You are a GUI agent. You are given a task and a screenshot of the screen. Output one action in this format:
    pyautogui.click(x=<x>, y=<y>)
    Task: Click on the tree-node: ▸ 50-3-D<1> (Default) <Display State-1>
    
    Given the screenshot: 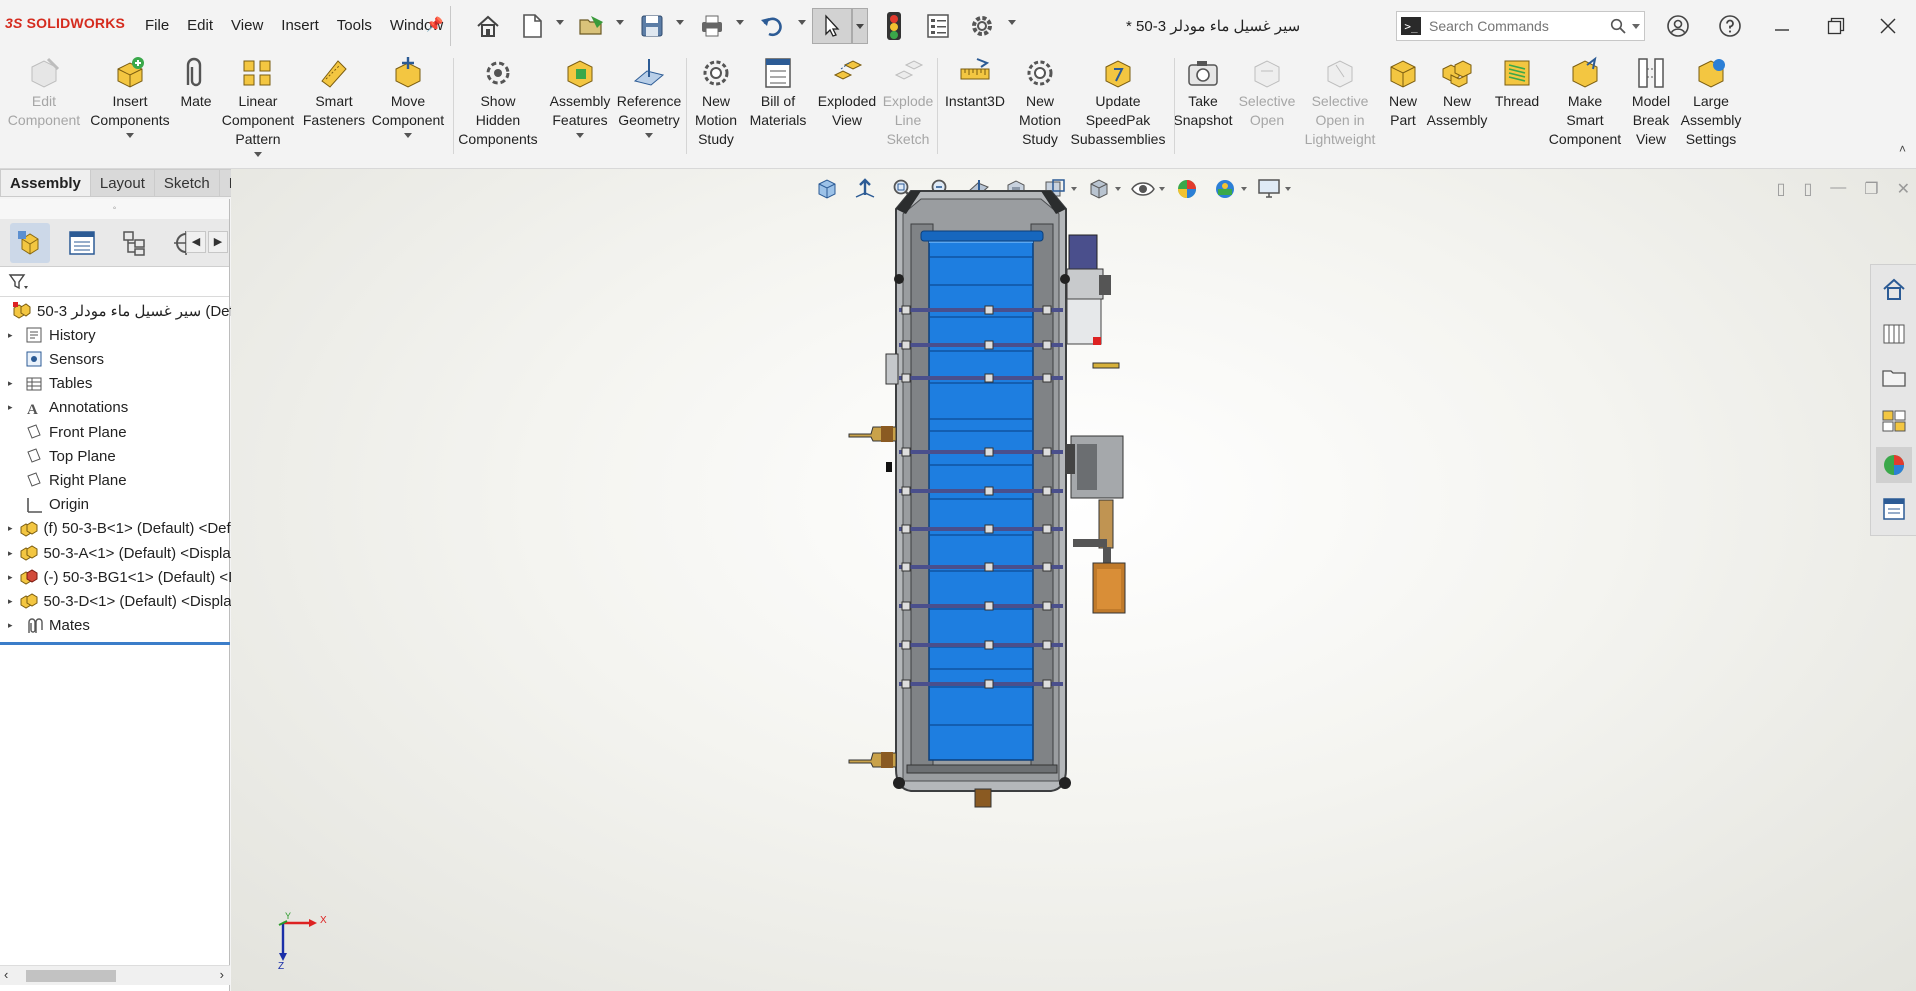 What is the action you would take?
    pyautogui.click(x=120, y=601)
    